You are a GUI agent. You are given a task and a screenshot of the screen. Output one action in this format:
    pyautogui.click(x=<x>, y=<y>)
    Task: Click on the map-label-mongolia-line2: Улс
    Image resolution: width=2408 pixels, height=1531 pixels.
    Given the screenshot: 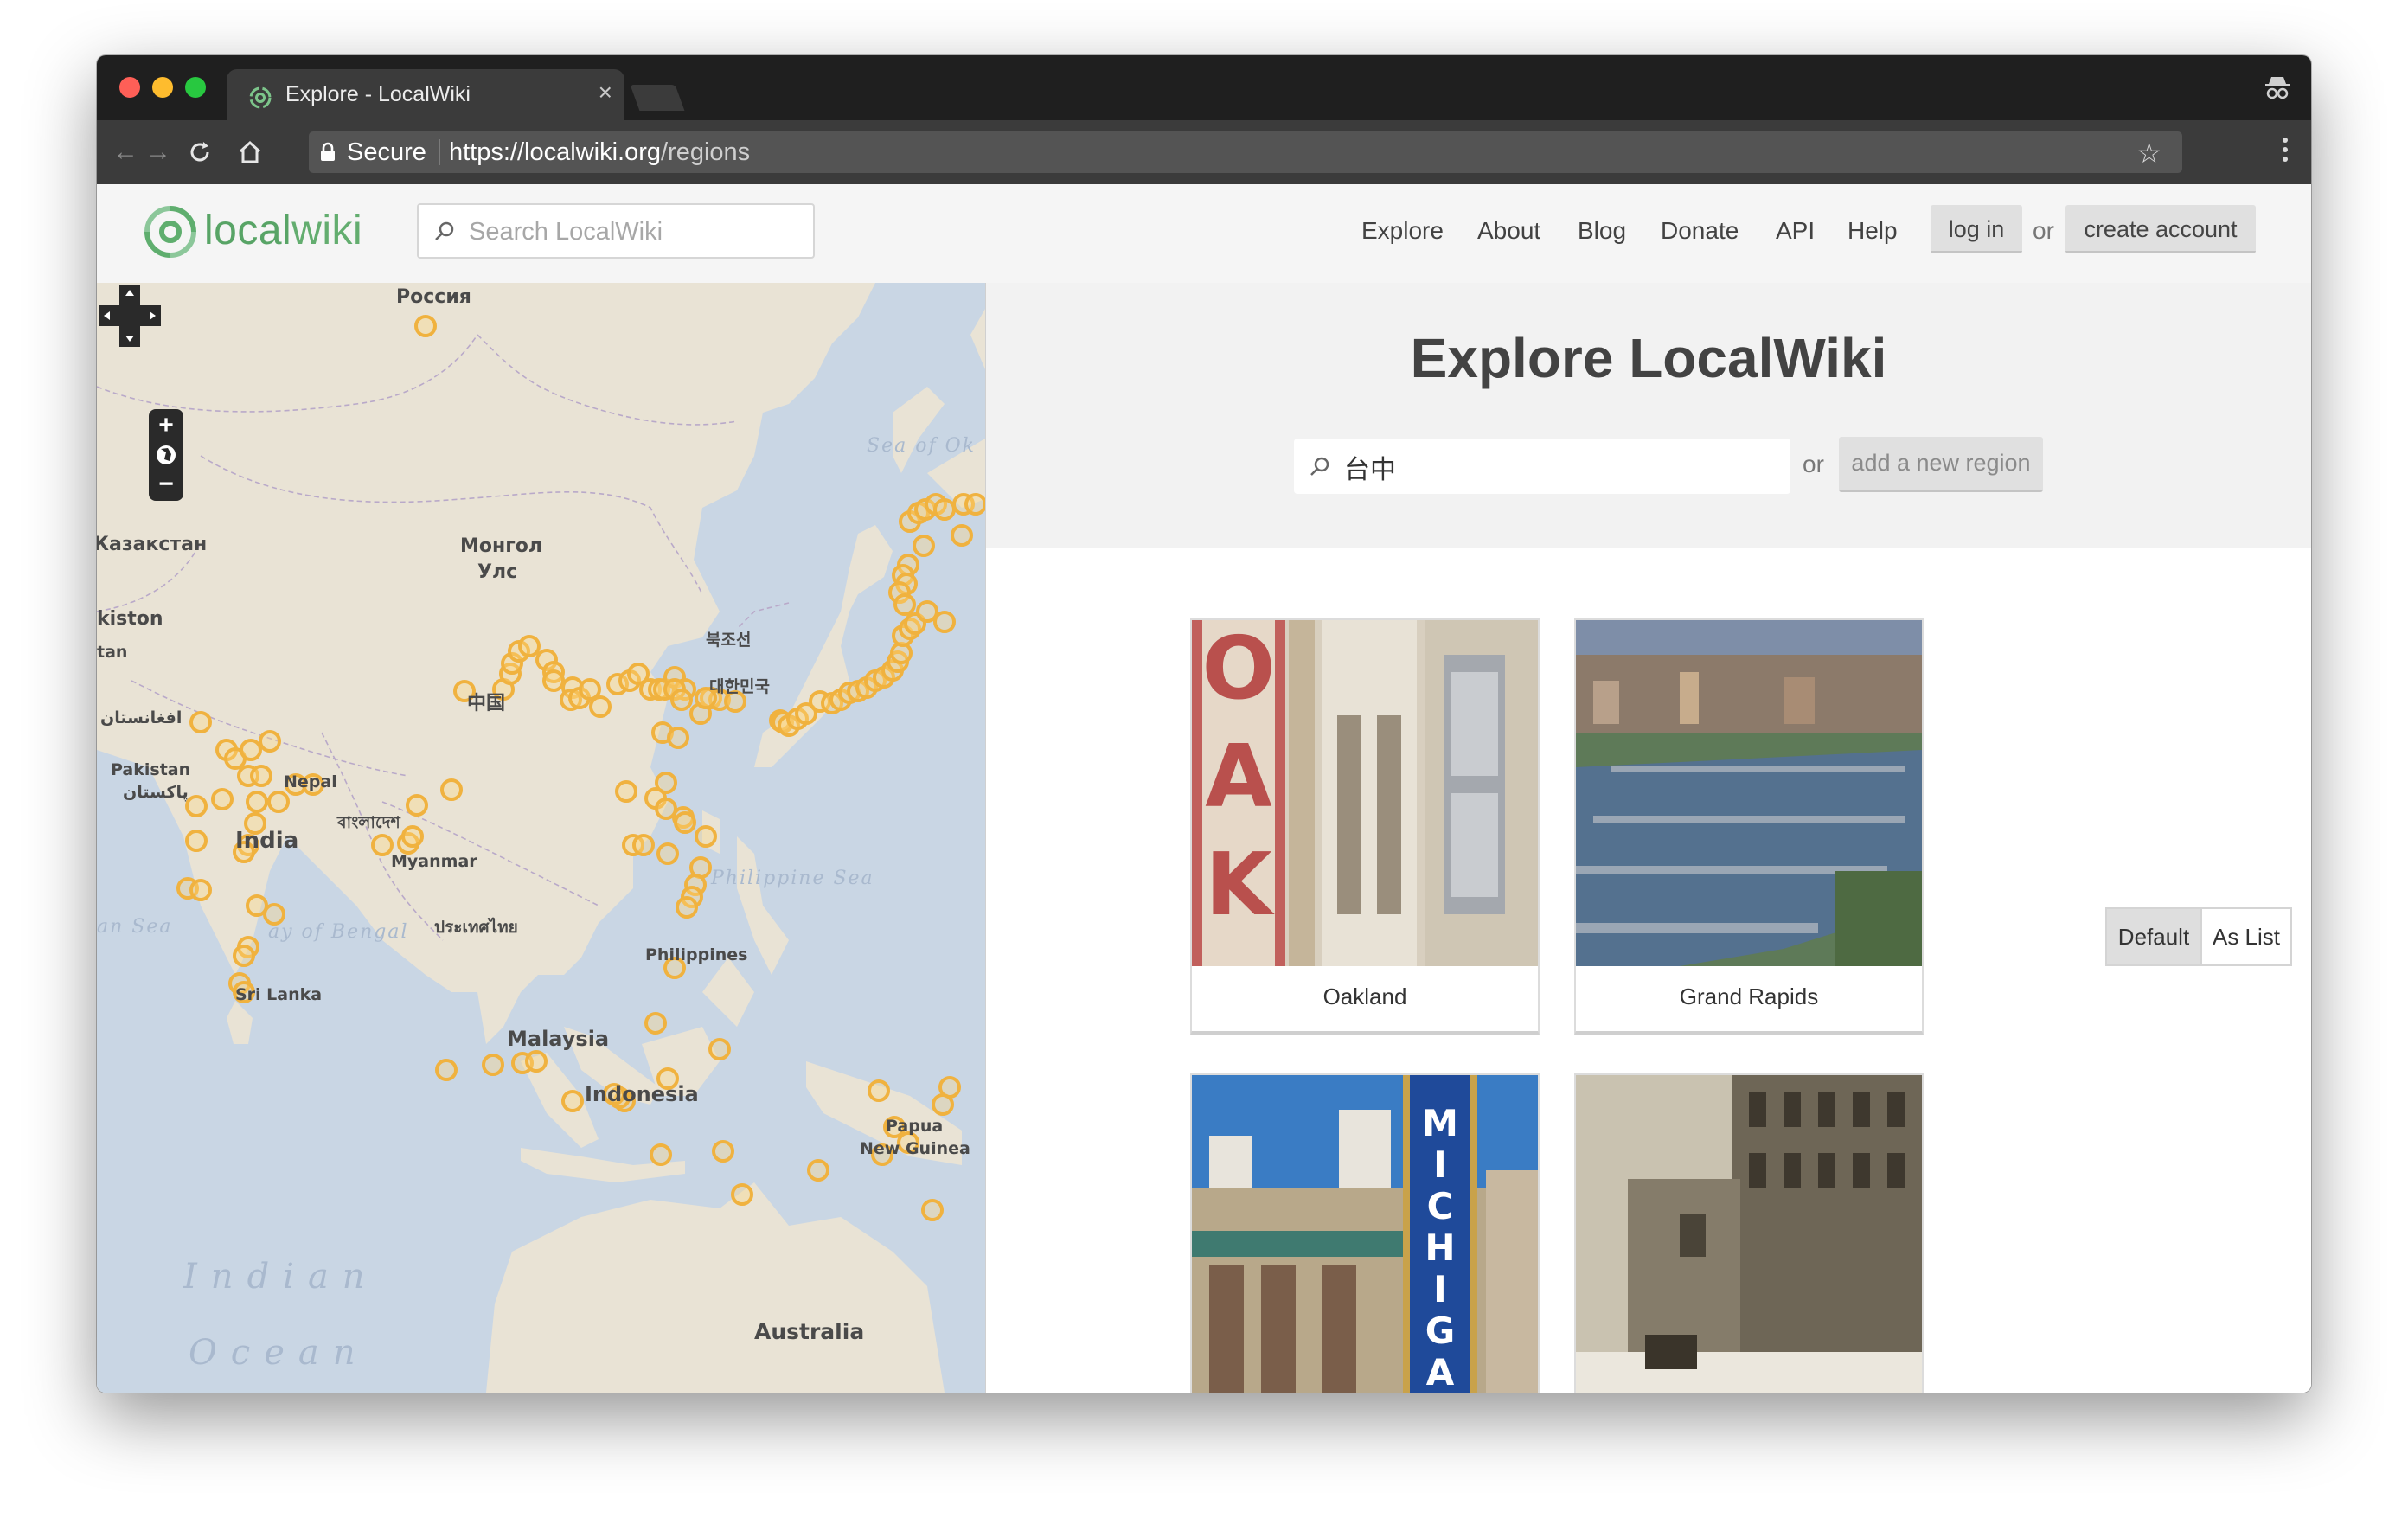 What is the action you would take?
    pyautogui.click(x=497, y=572)
    